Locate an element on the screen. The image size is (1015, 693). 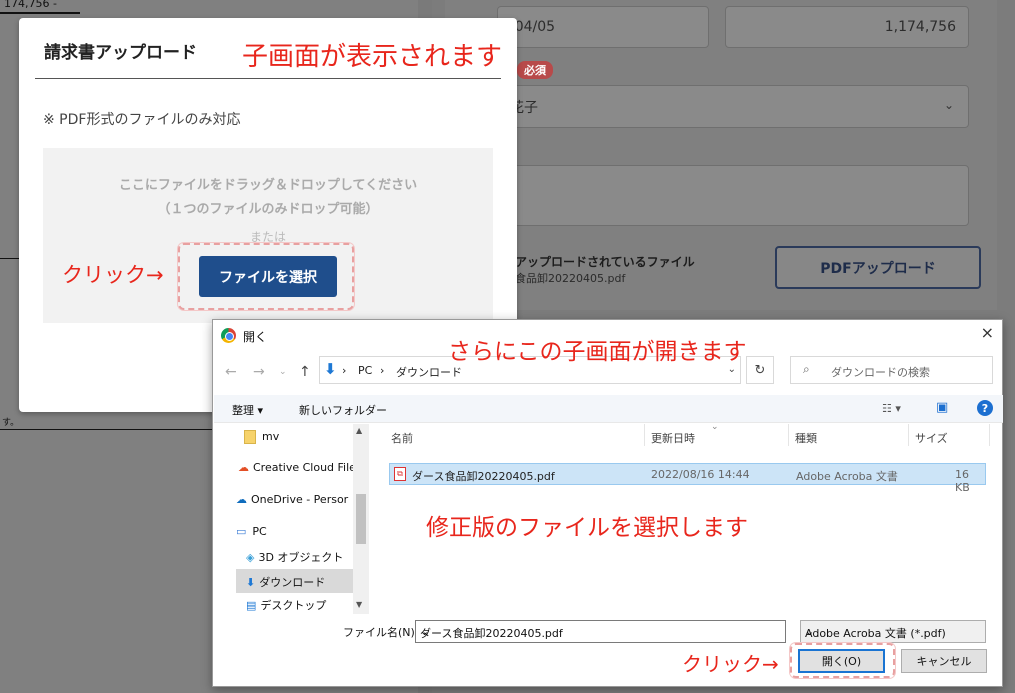
tree-item-creative-cloud: ☁ Creative Cloud File is located at coordinates (296, 467).